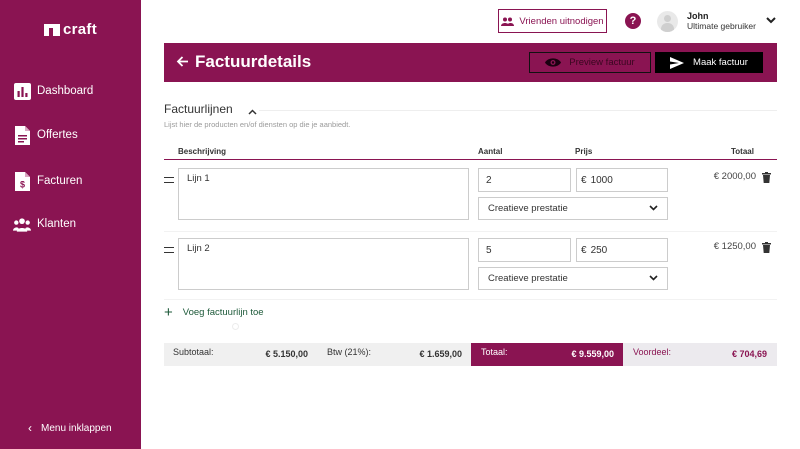 Image resolution: width=800 pixels, height=449 pixels. What do you see at coordinates (720, 62) in the screenshot?
I see `make-label: Maak factuur` at bounding box center [720, 62].